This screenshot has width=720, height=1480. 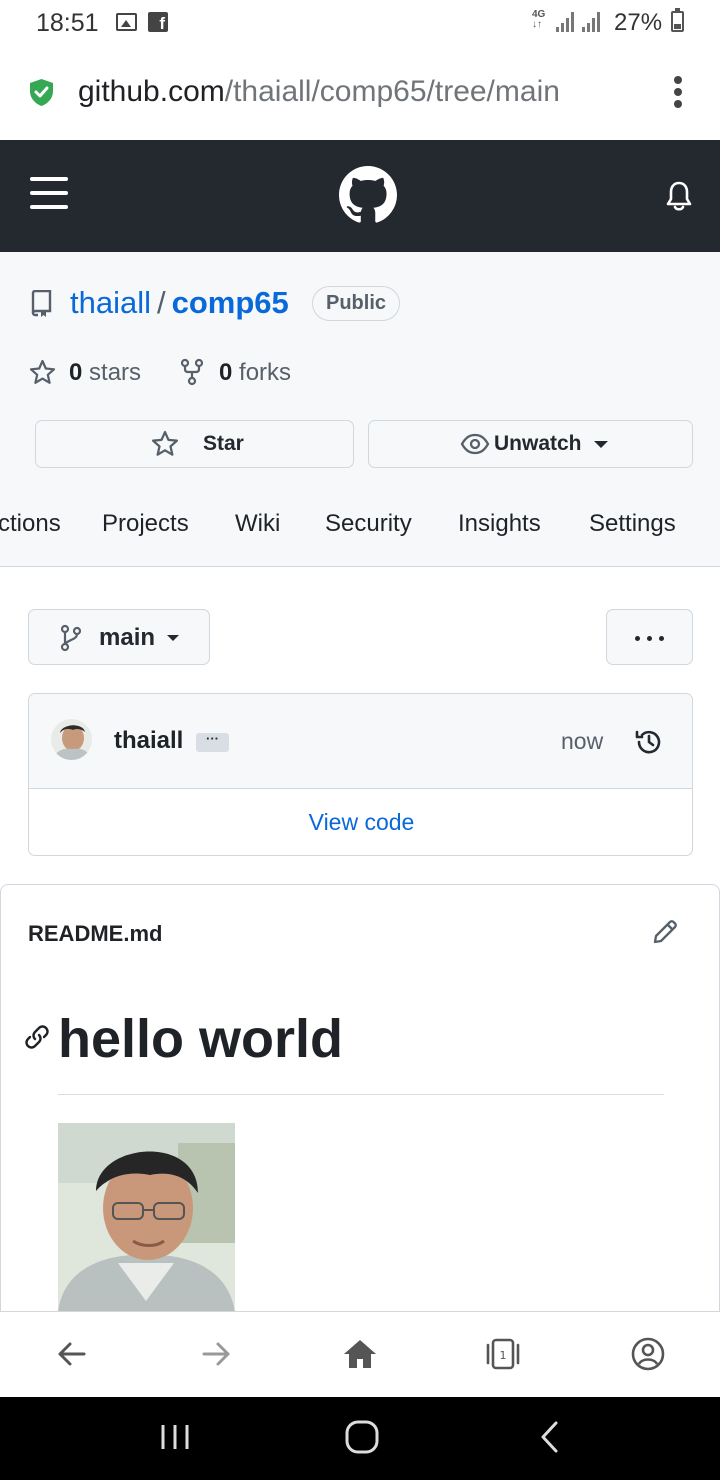 I want to click on commit-message-expander: ···, so click(x=212, y=742).